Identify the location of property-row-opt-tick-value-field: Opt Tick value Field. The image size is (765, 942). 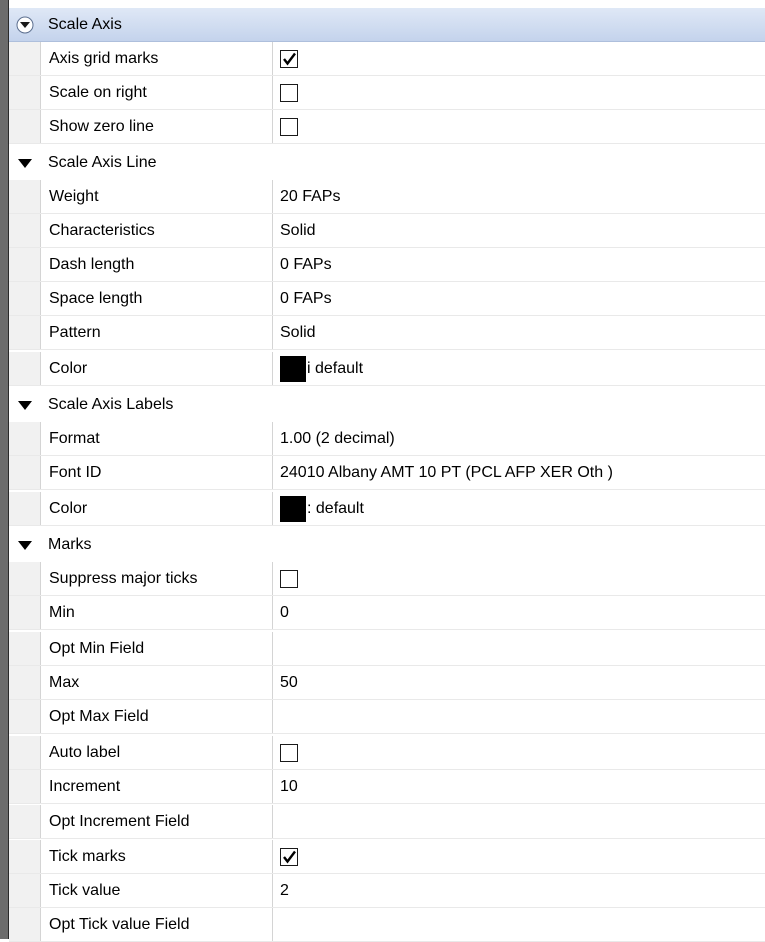
(387, 925).